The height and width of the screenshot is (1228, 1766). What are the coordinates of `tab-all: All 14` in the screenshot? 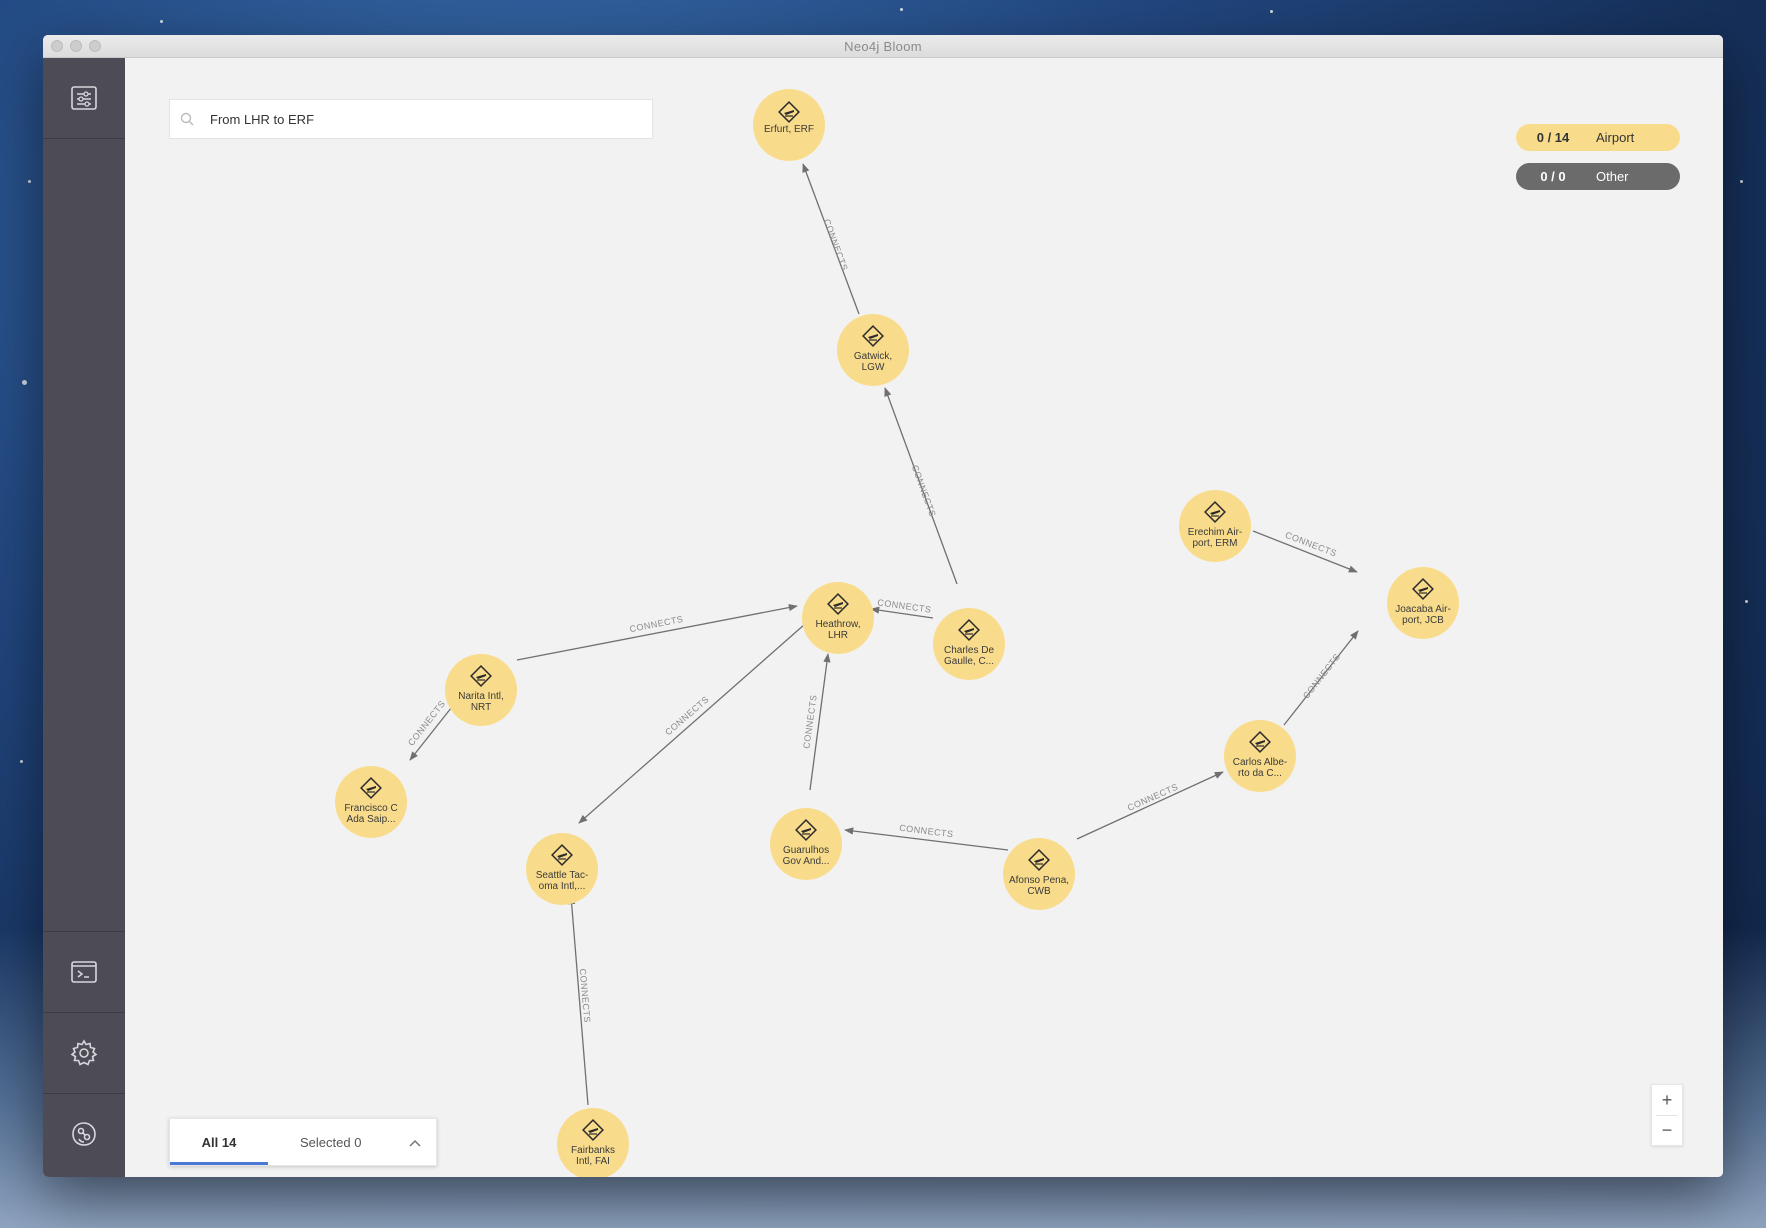 It's located at (219, 1142).